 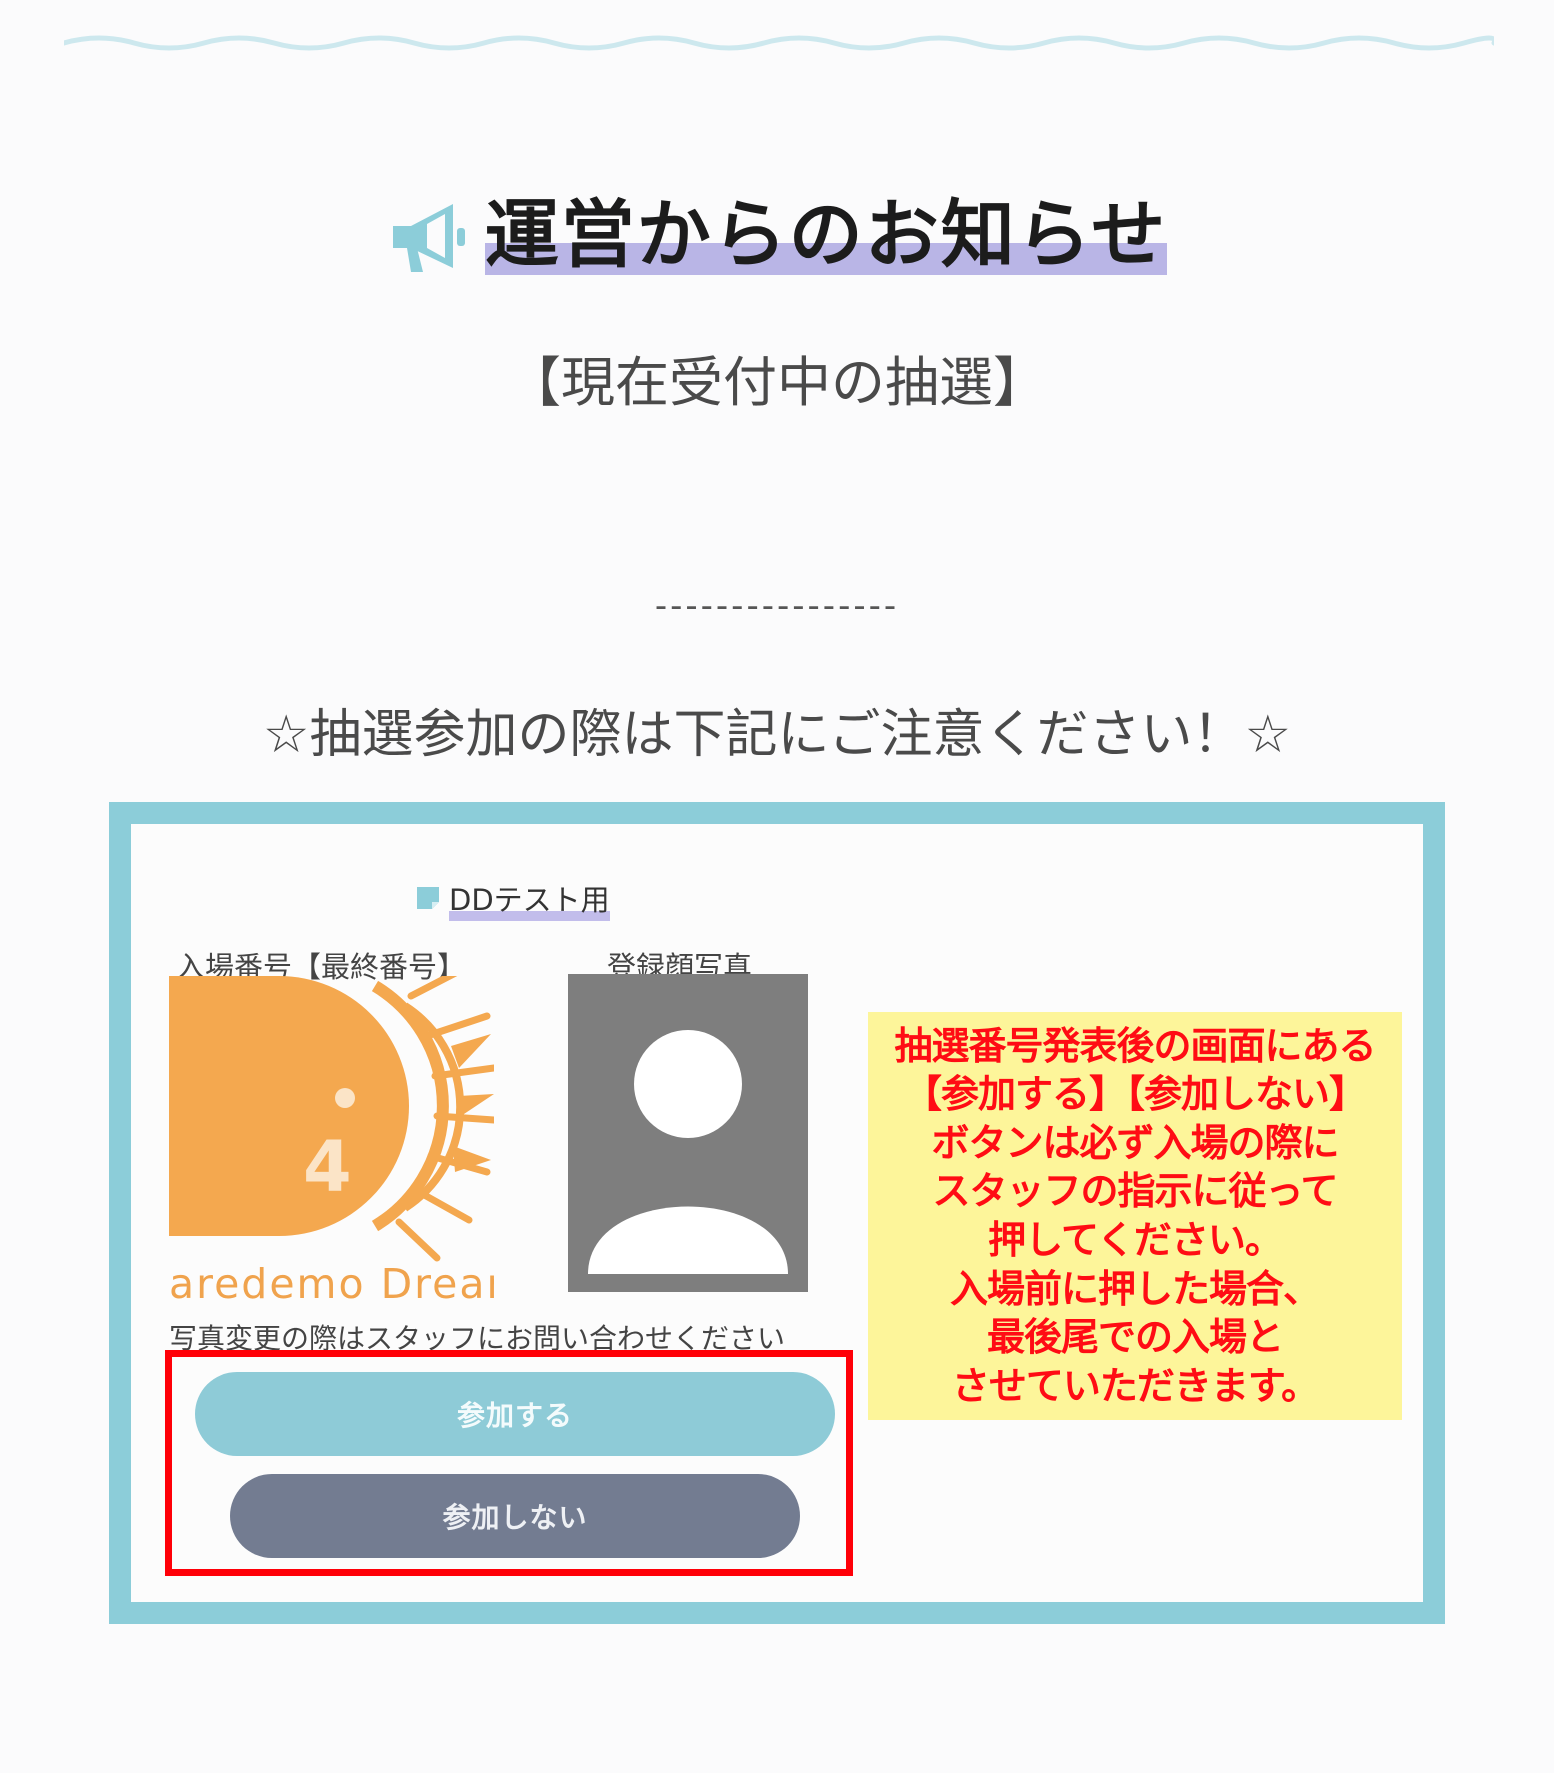 I want to click on event-title-label: DDテスト用, so click(x=529, y=900).